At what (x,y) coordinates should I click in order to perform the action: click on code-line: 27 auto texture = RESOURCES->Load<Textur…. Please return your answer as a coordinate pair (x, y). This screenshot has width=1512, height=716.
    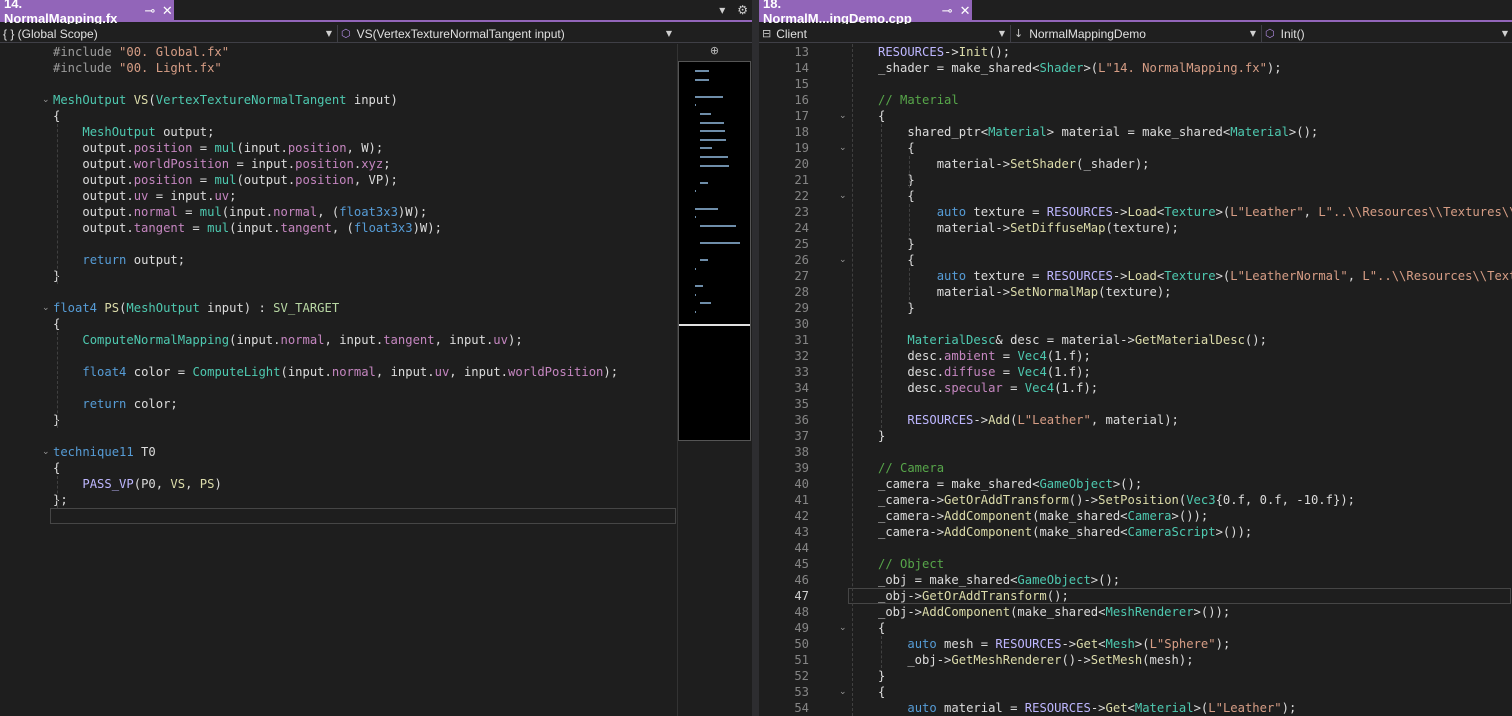
    Looking at the image, I should click on (1135, 276).